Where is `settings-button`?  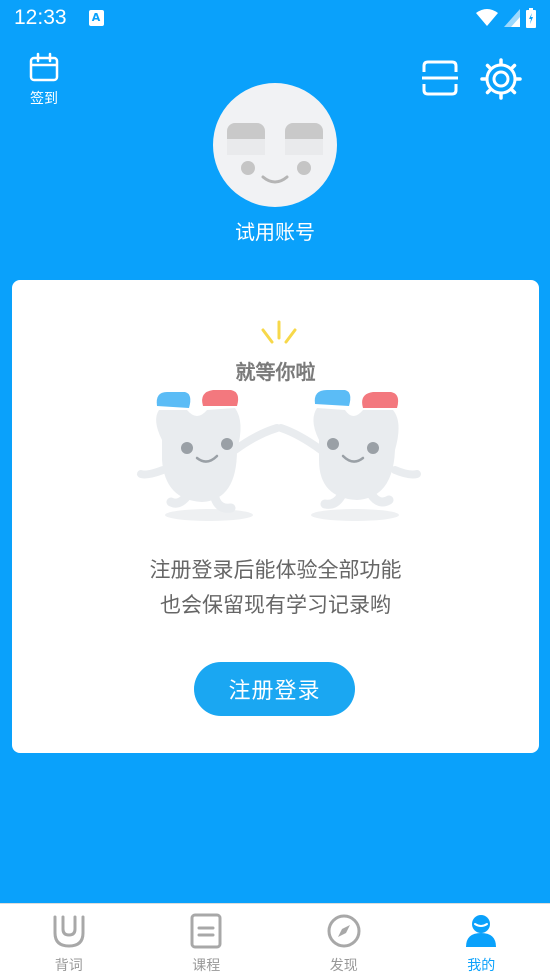
settings-button is located at coordinates (501, 79).